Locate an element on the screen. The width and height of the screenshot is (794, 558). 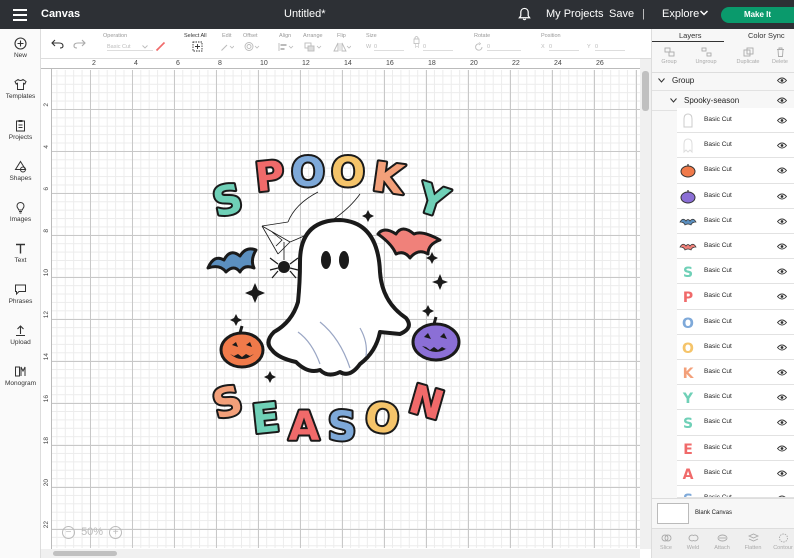
explore-menu: Explore is located at coordinates (680, 14).